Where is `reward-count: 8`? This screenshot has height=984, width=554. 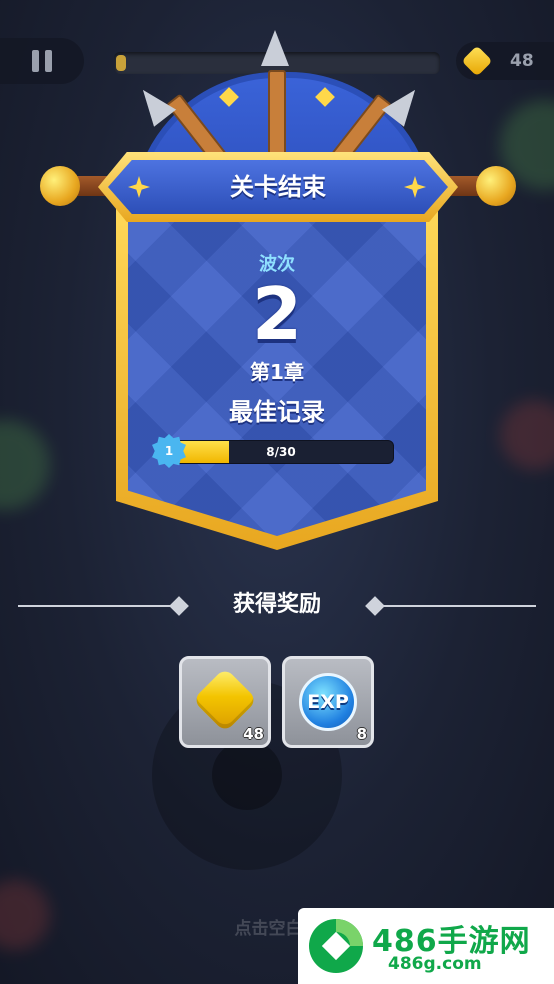
reward-count: 8 is located at coordinates (361, 734).